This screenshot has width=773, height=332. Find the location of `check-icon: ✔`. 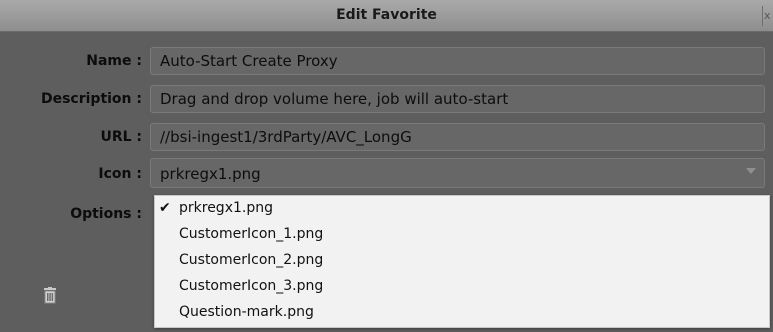

check-icon: ✔ is located at coordinates (165, 208).